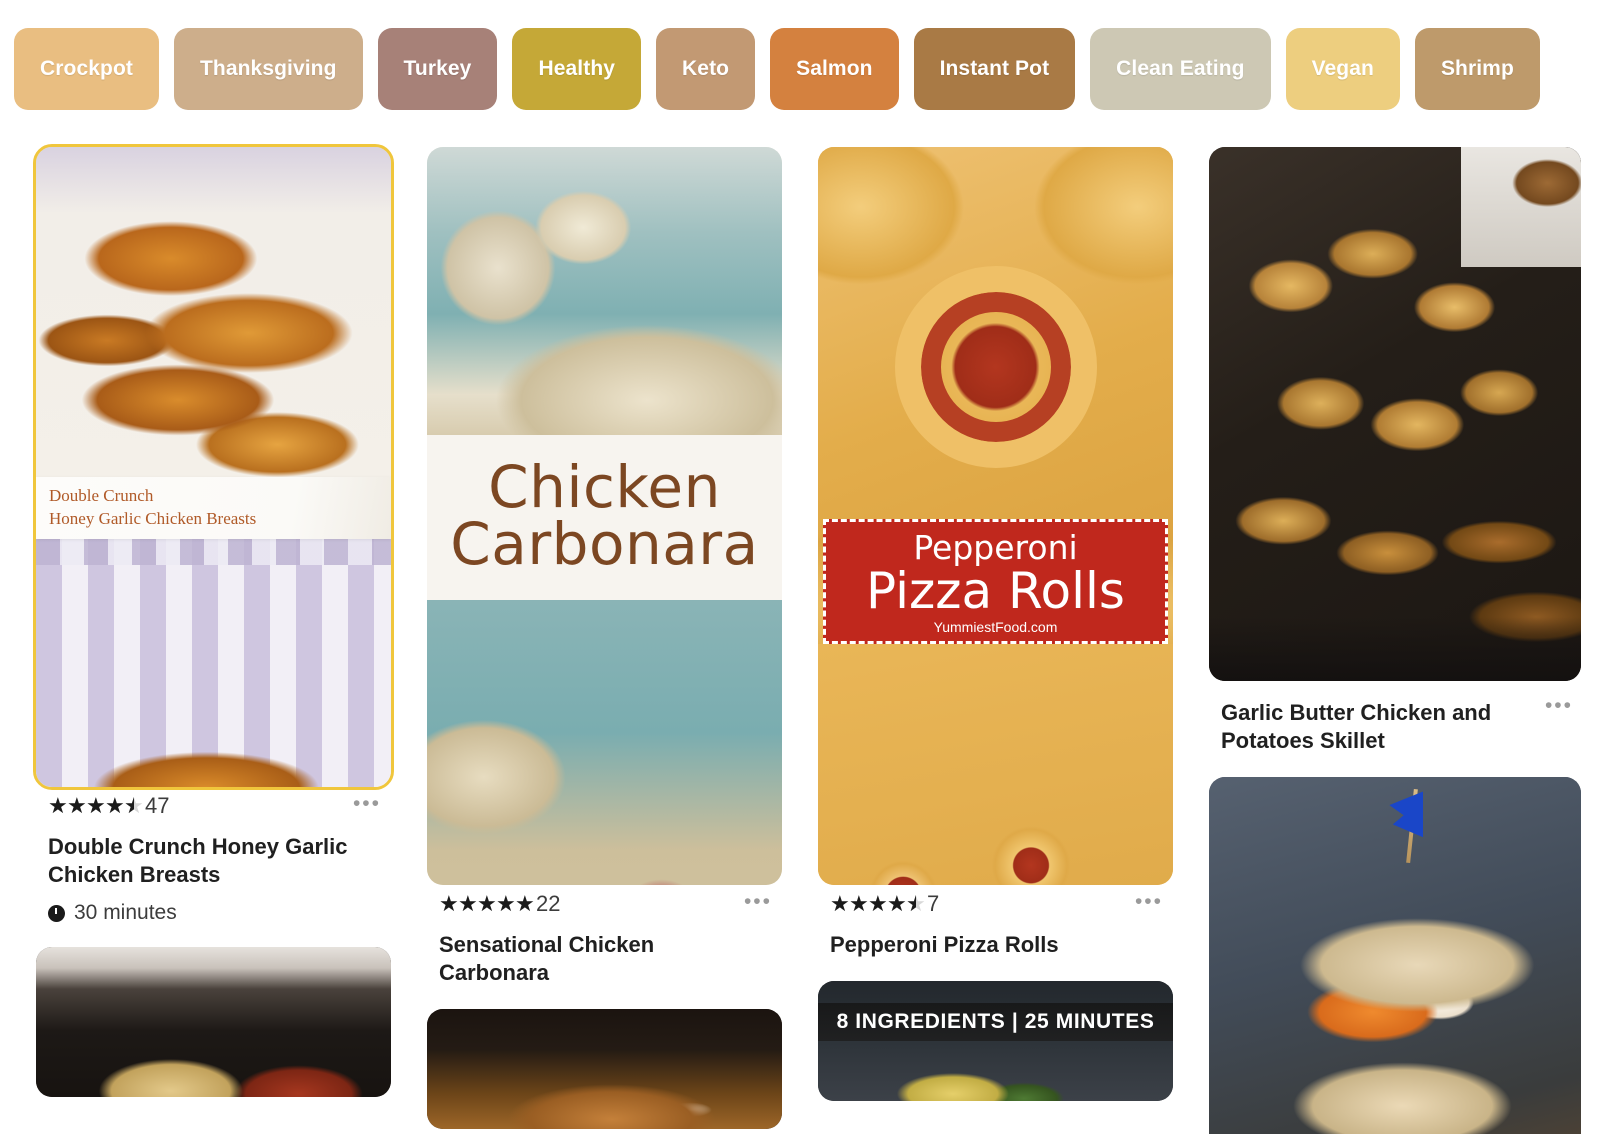 The image size is (1600, 1134). I want to click on tag-label: Clean Eating, so click(1180, 68).